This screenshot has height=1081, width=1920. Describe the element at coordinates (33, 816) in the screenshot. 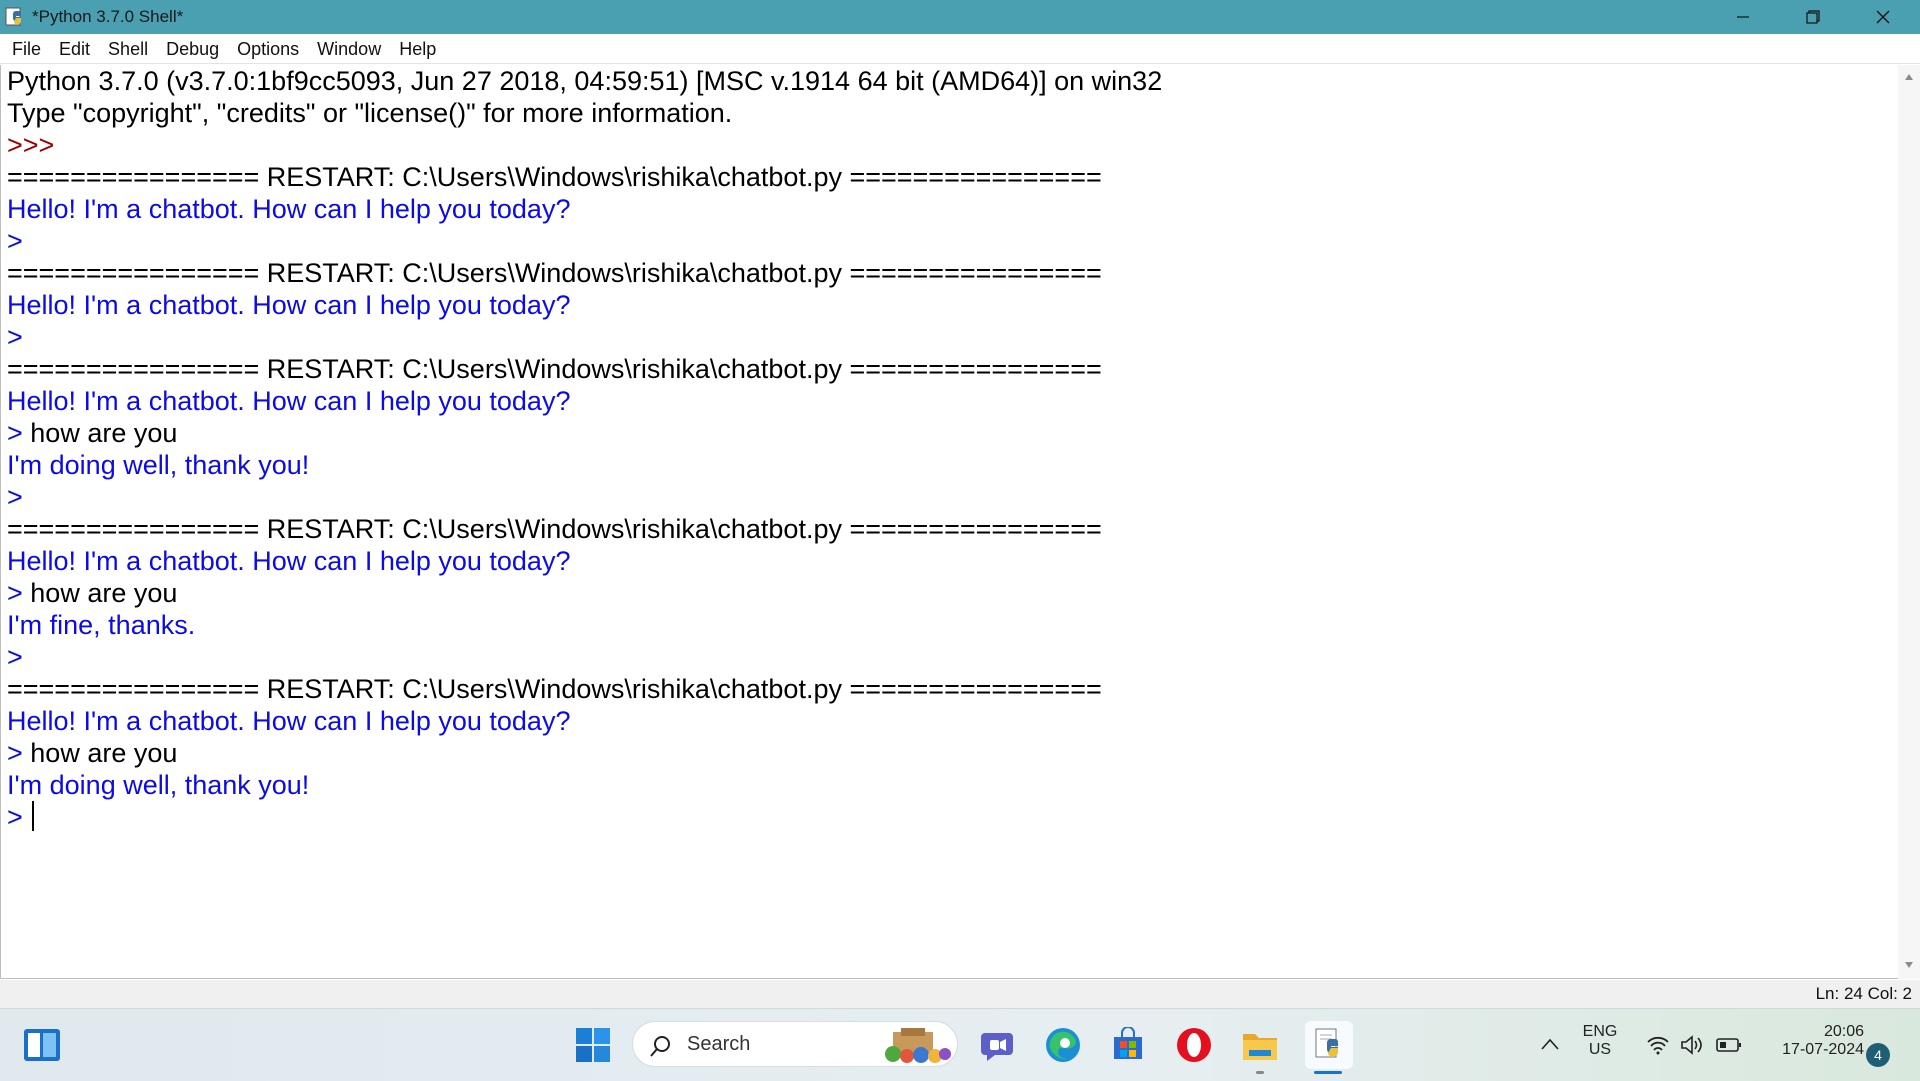

I see `text-cursor` at that location.